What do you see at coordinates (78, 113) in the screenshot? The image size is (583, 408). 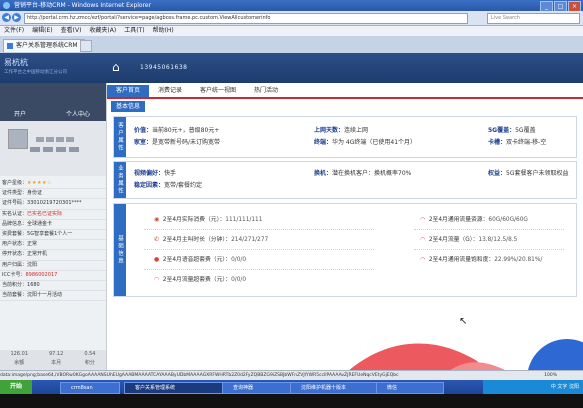 I see `sidebar-tab-personal: 个人中心` at bounding box center [78, 113].